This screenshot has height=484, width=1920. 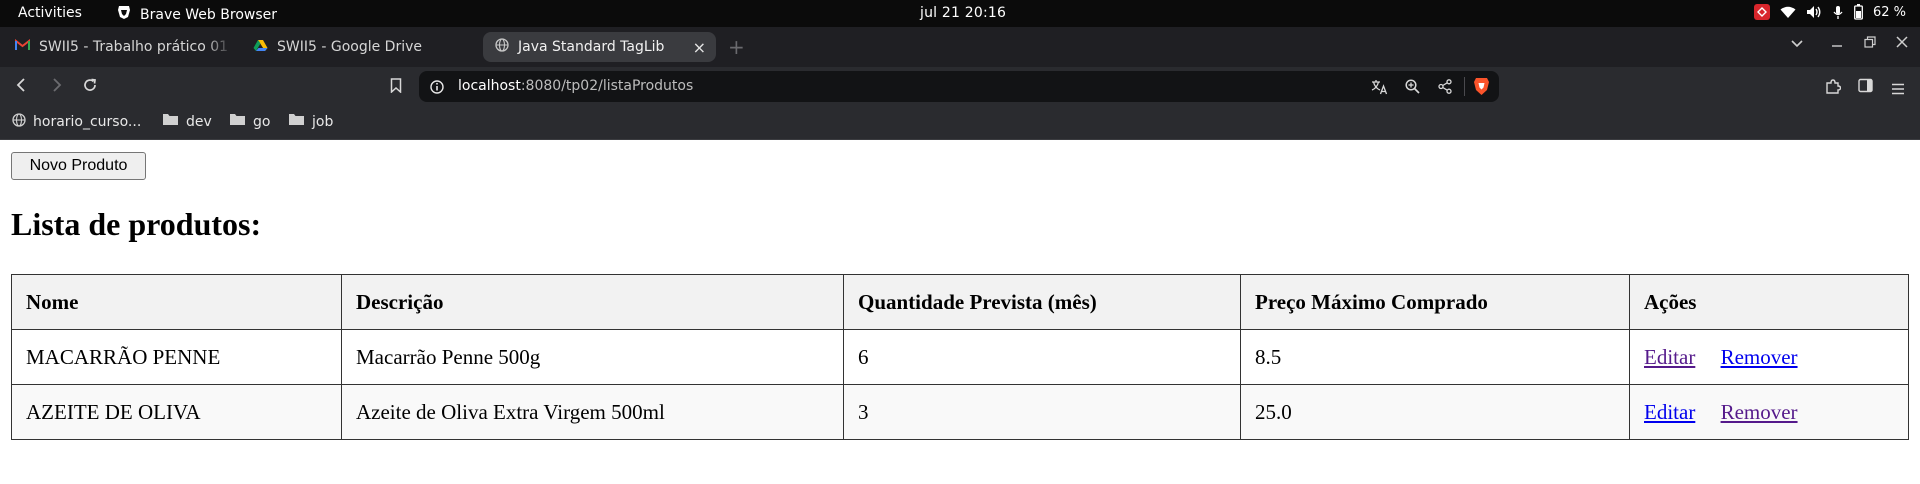 I want to click on restore-icon, so click(x=1870, y=44).